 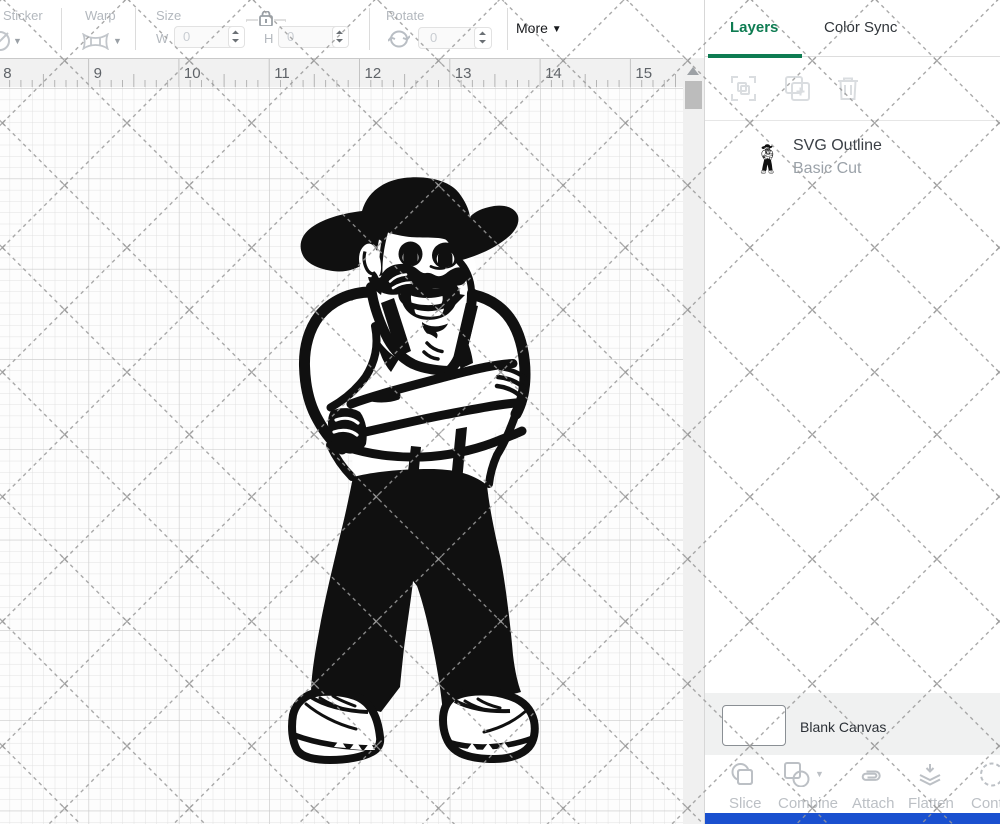 What do you see at coordinates (373, 73) in the screenshot?
I see `svg-text: 12` at bounding box center [373, 73].